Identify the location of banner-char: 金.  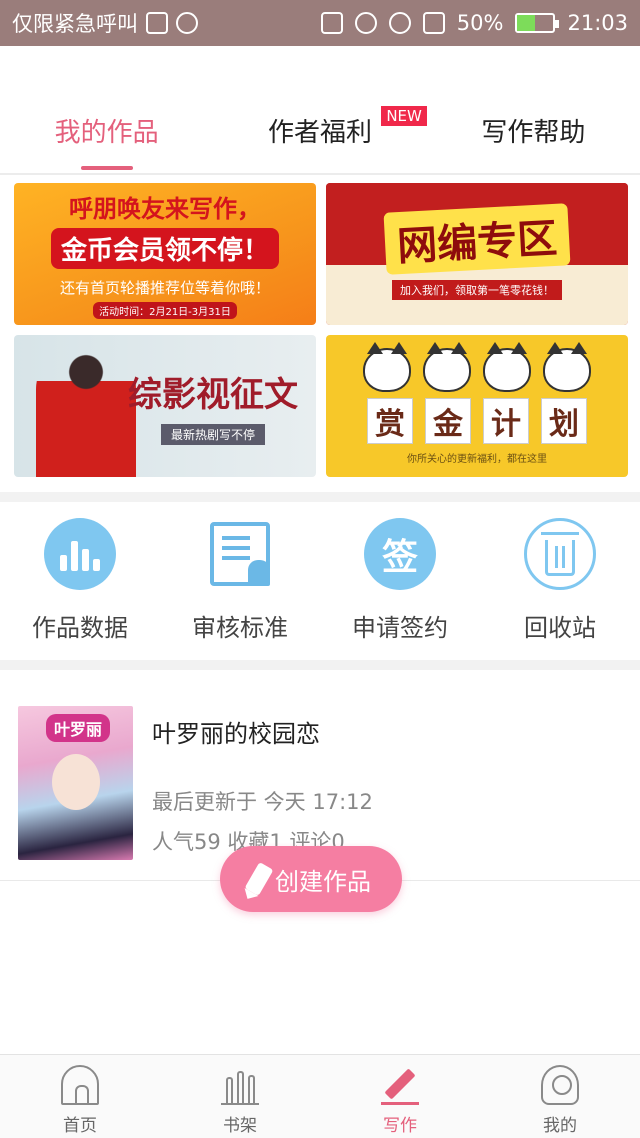
(448, 420).